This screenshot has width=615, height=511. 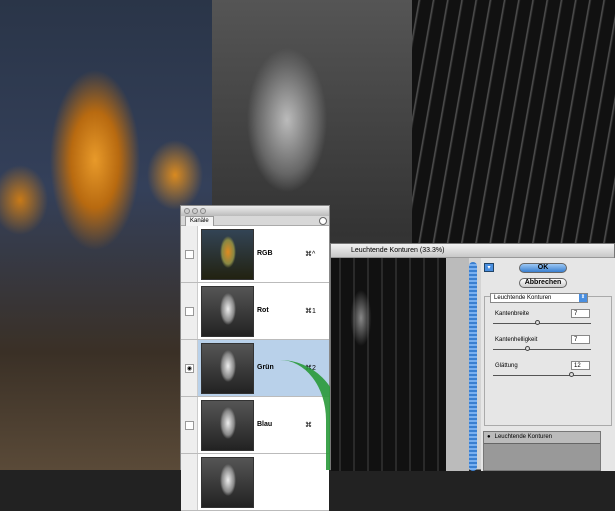 I want to click on dialog-title: Leuchtende Konturen (33.3%), so click(x=472, y=251).